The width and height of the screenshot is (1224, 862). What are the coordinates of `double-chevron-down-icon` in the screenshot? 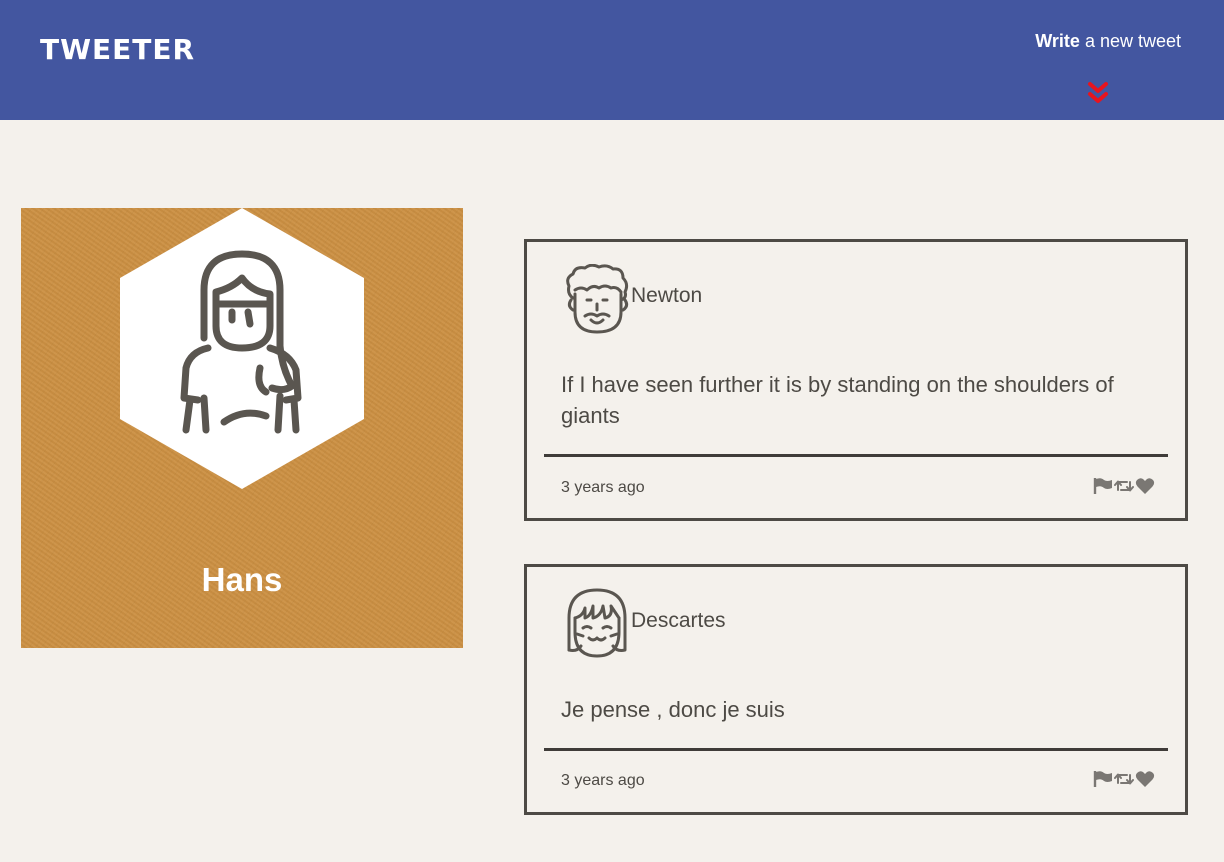 It's located at (1098, 93).